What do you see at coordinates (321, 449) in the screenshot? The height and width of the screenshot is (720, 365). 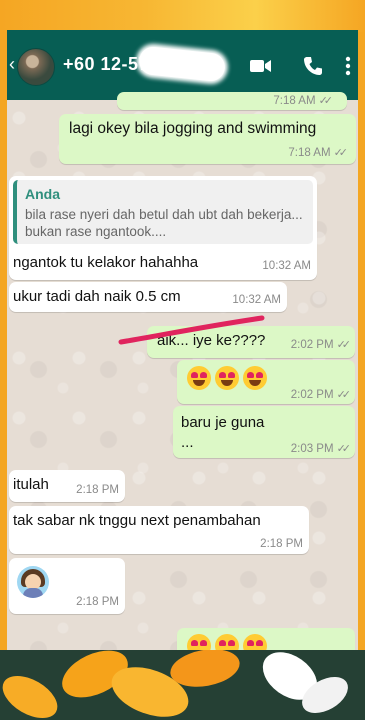 I see `message-time: 2:03 PM ✓✓` at bounding box center [321, 449].